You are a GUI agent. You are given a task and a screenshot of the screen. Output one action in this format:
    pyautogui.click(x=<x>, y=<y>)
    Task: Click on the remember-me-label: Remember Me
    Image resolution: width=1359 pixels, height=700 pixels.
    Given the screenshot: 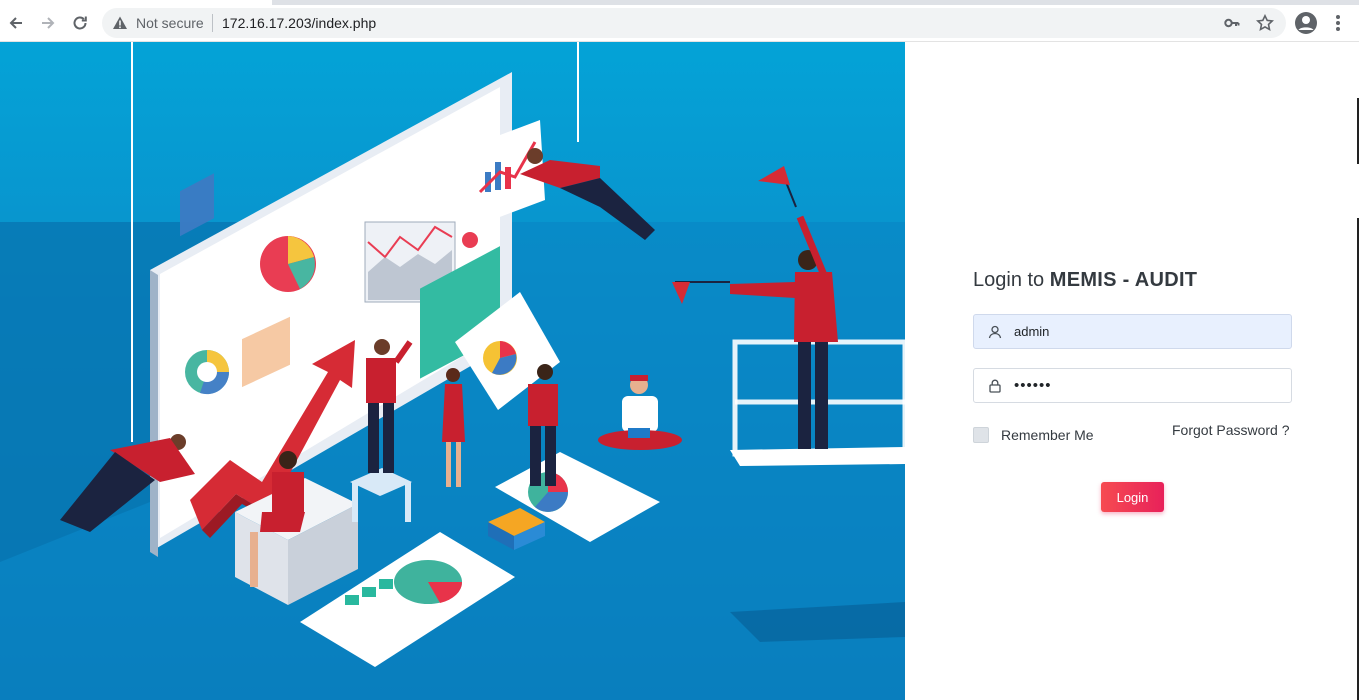 What is the action you would take?
    pyautogui.click(x=1047, y=435)
    